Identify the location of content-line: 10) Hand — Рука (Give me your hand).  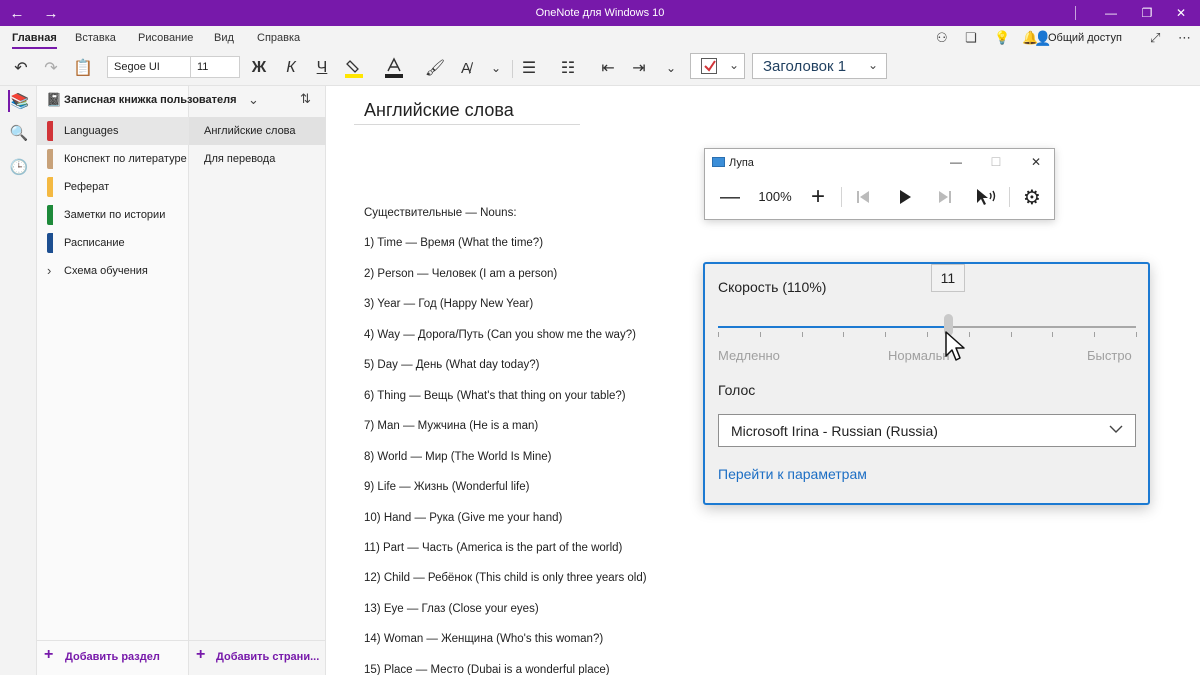
(463, 518).